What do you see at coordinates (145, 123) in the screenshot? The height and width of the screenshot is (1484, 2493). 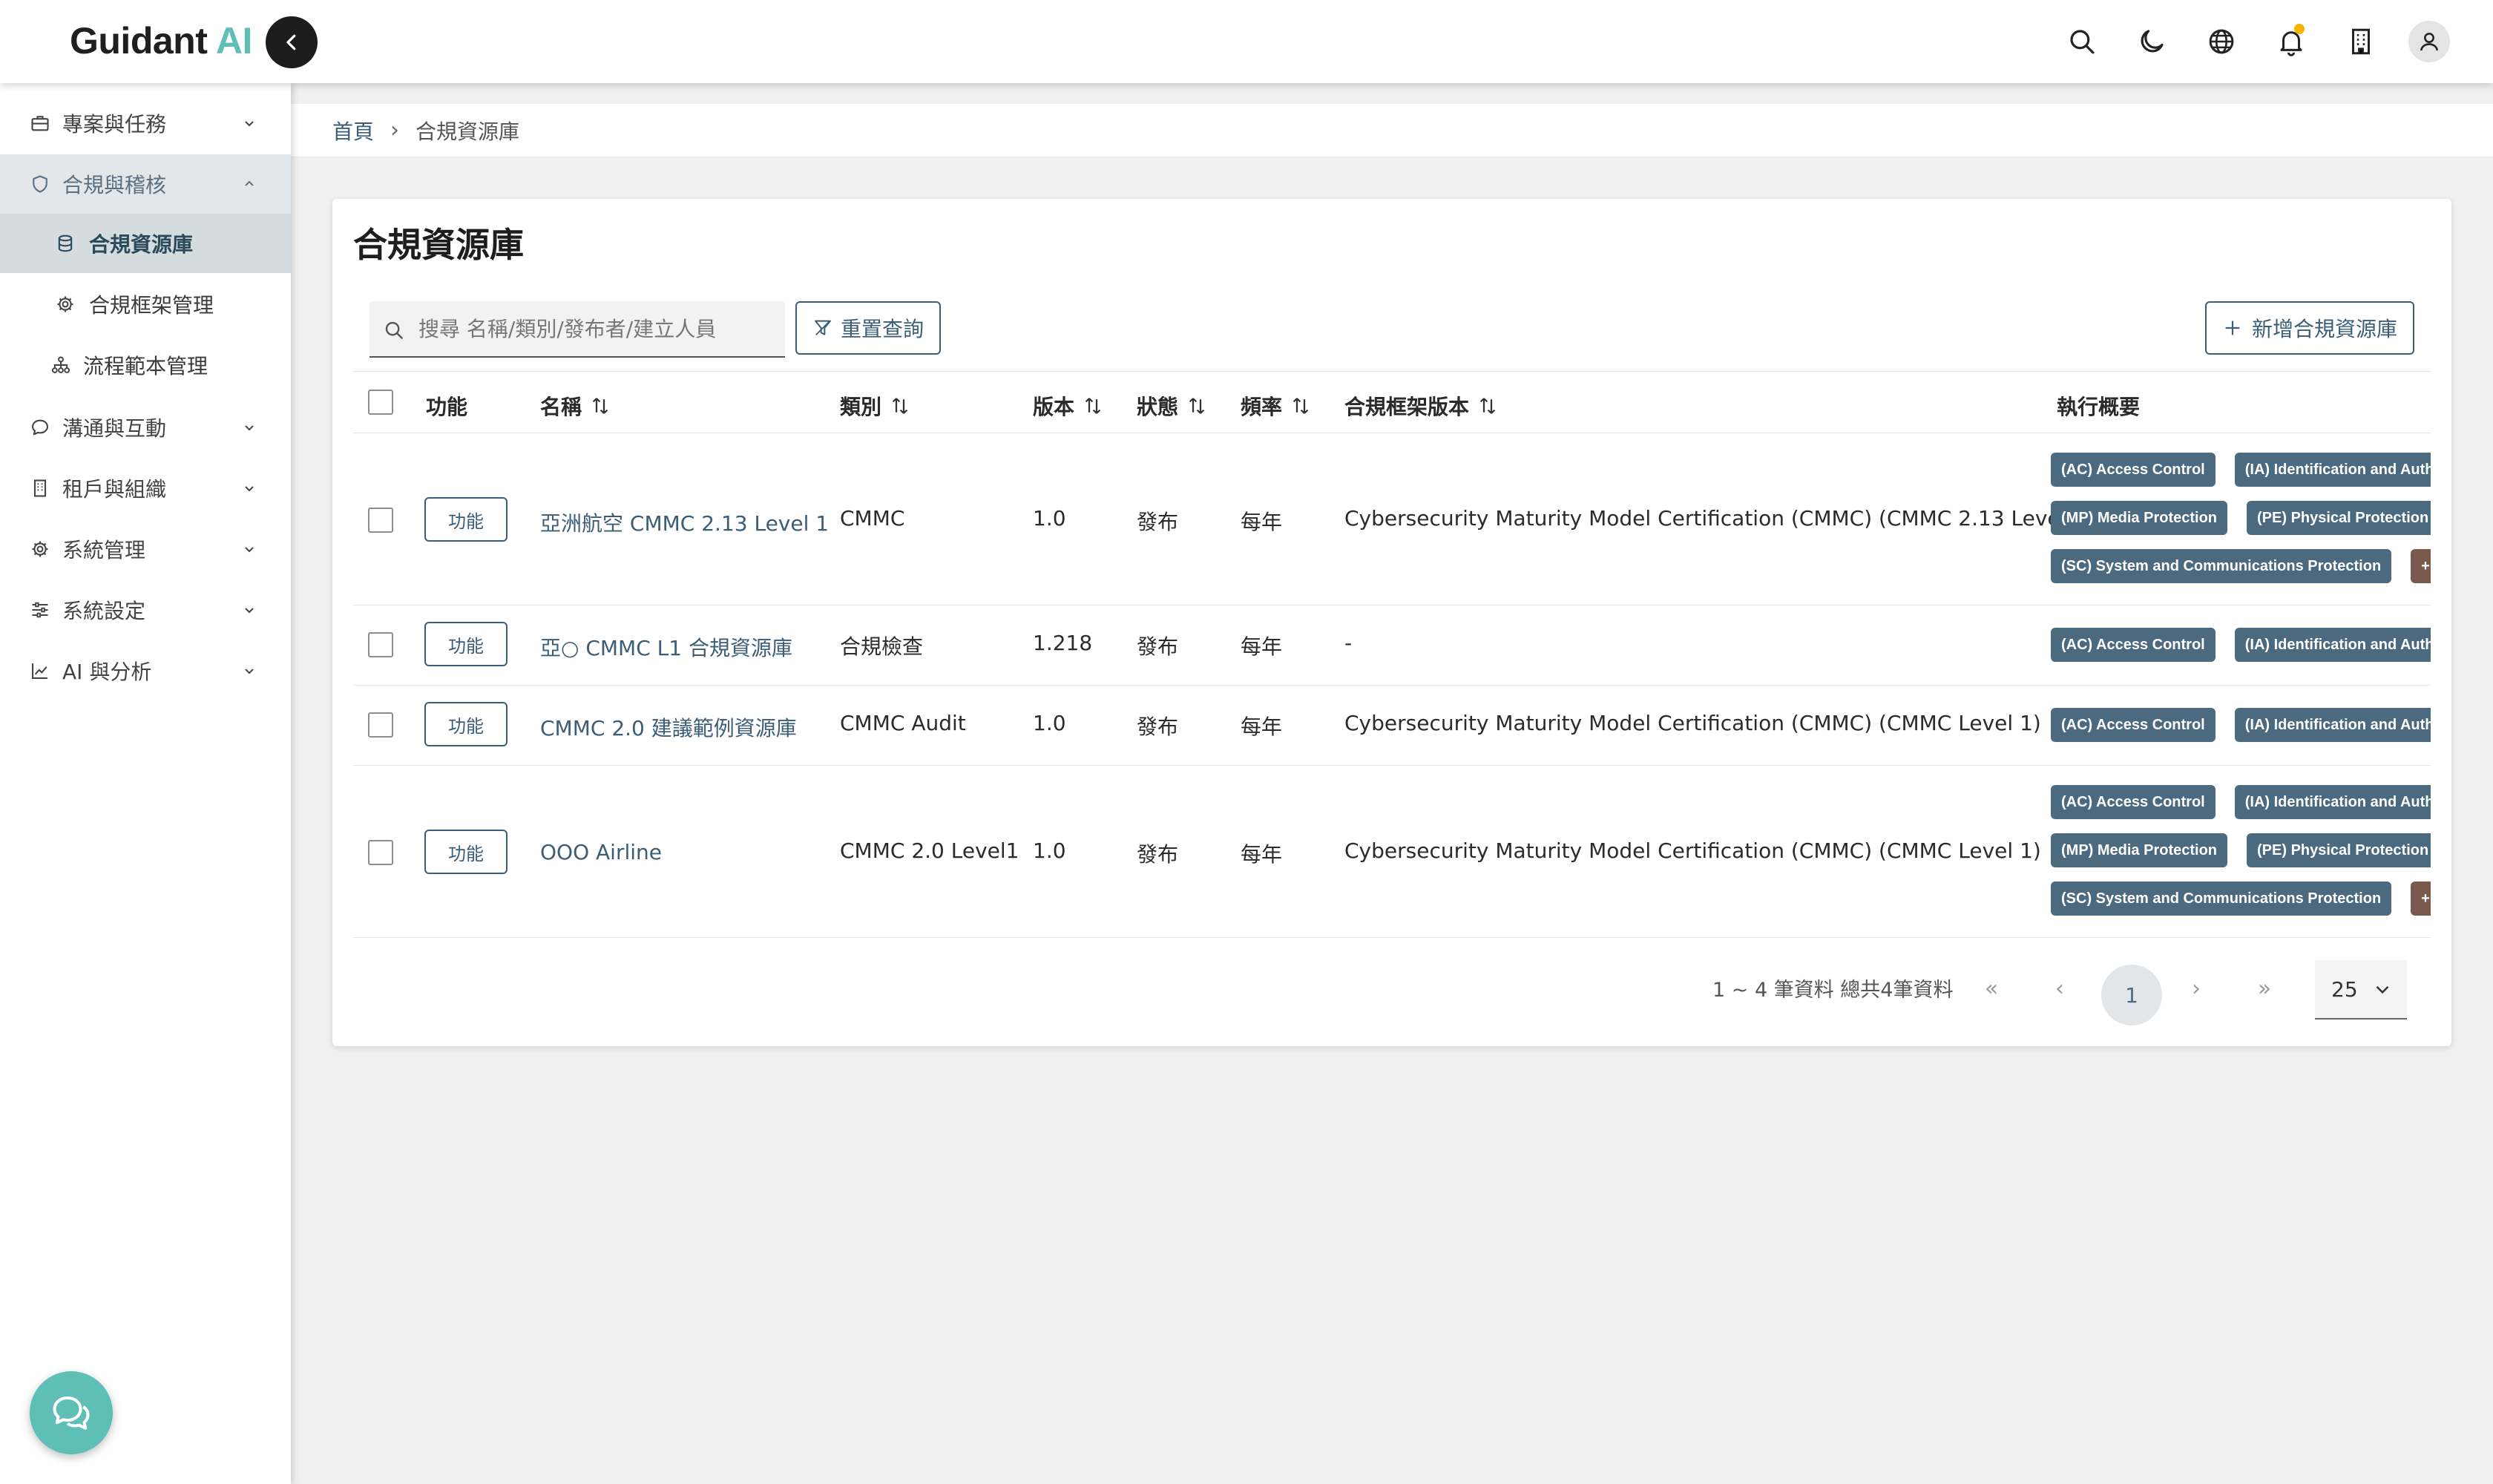 I see `sidebar-item-projects: 專案與任務` at bounding box center [145, 123].